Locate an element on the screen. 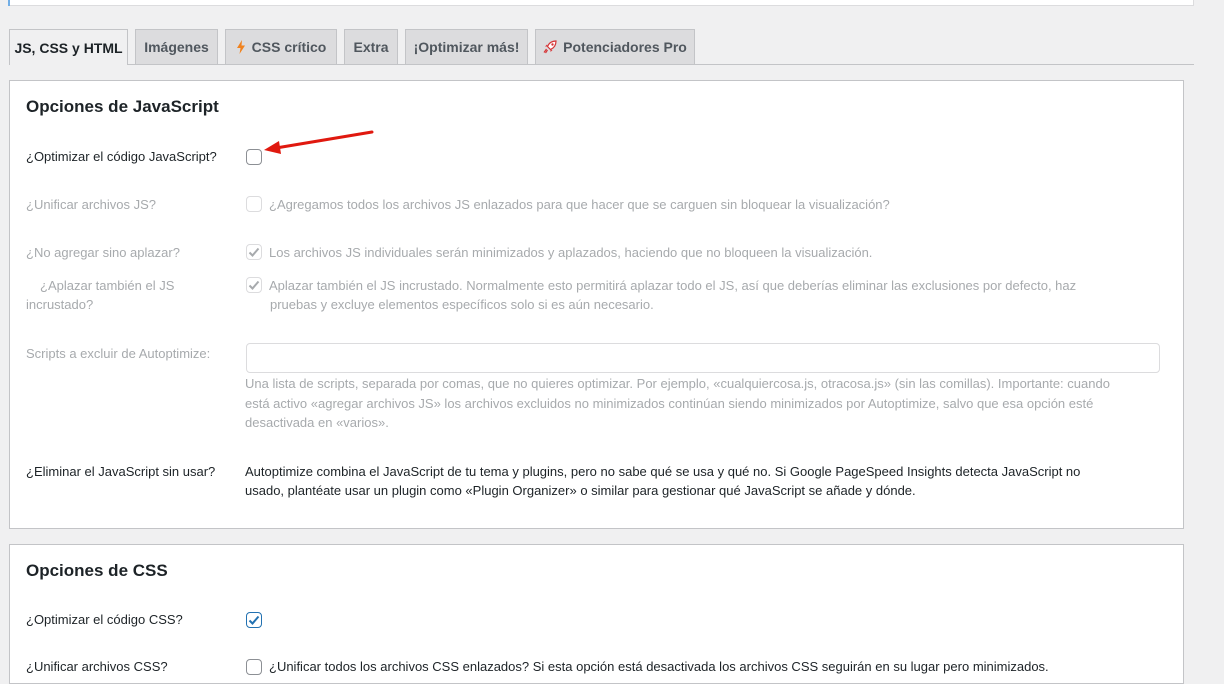 This screenshot has height=684, width=1224. optimize-js-label: ¿Optimizar el código JavaScript? is located at coordinates (121, 156).